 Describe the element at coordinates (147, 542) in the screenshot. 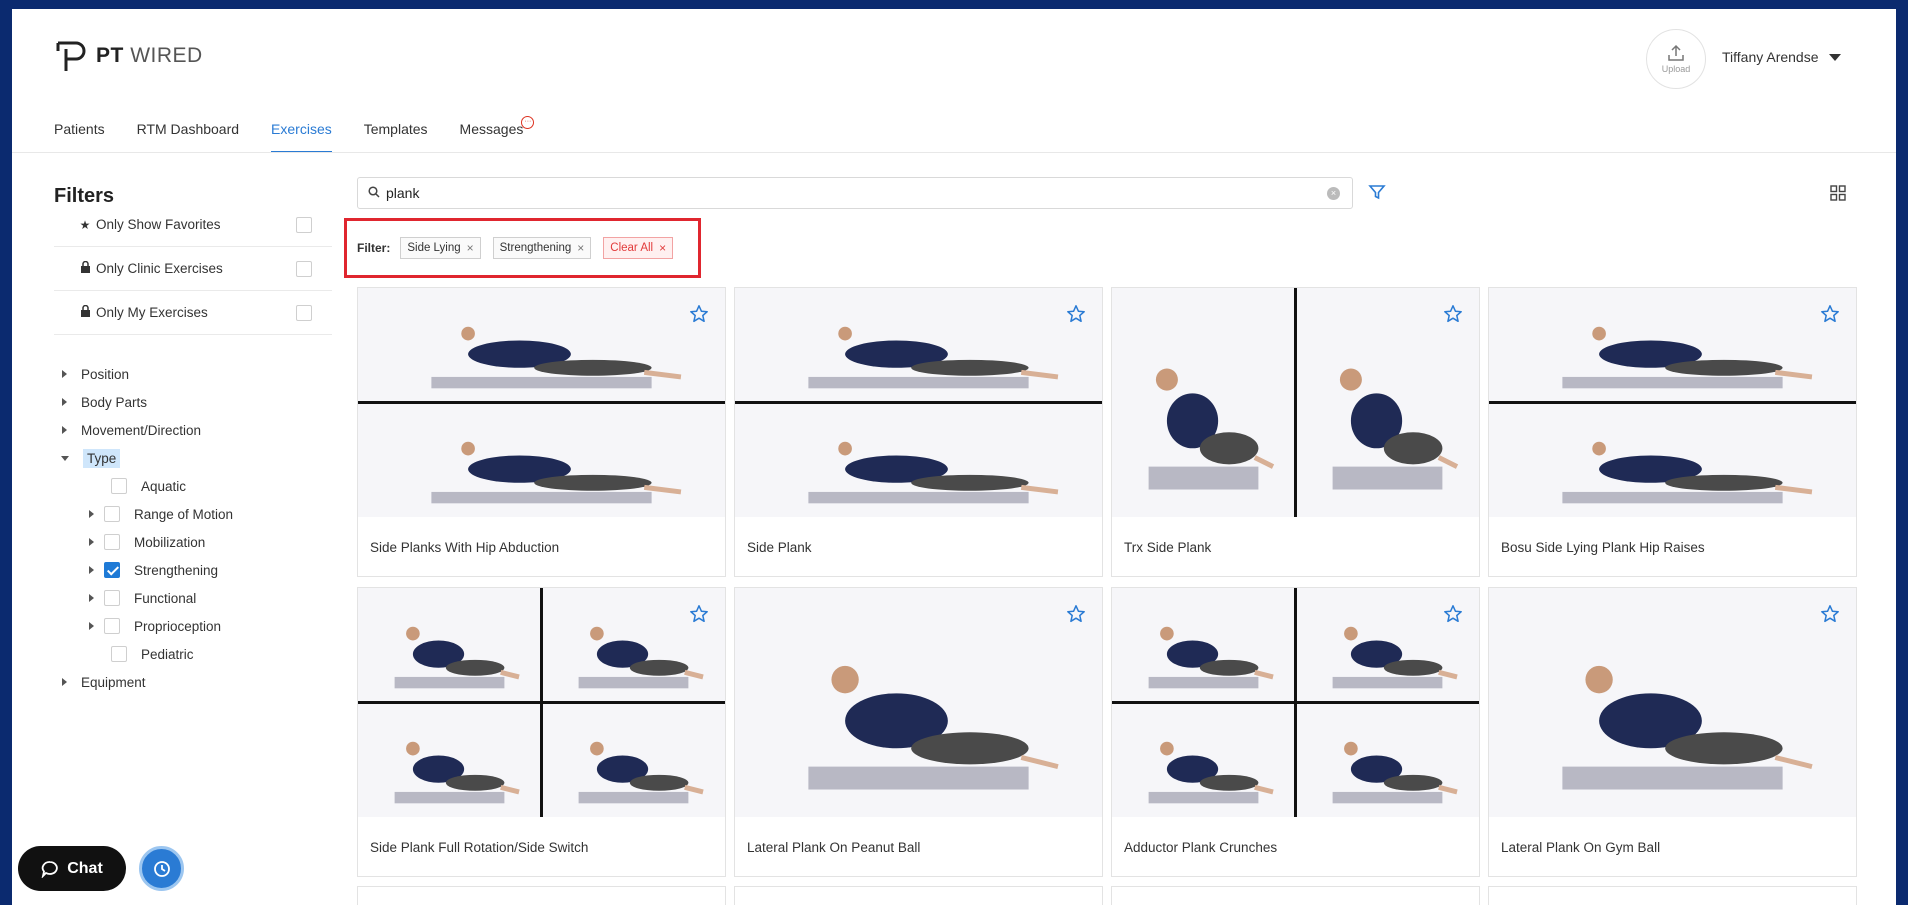

I see `tree-item-mobilization: Mobilization` at that location.